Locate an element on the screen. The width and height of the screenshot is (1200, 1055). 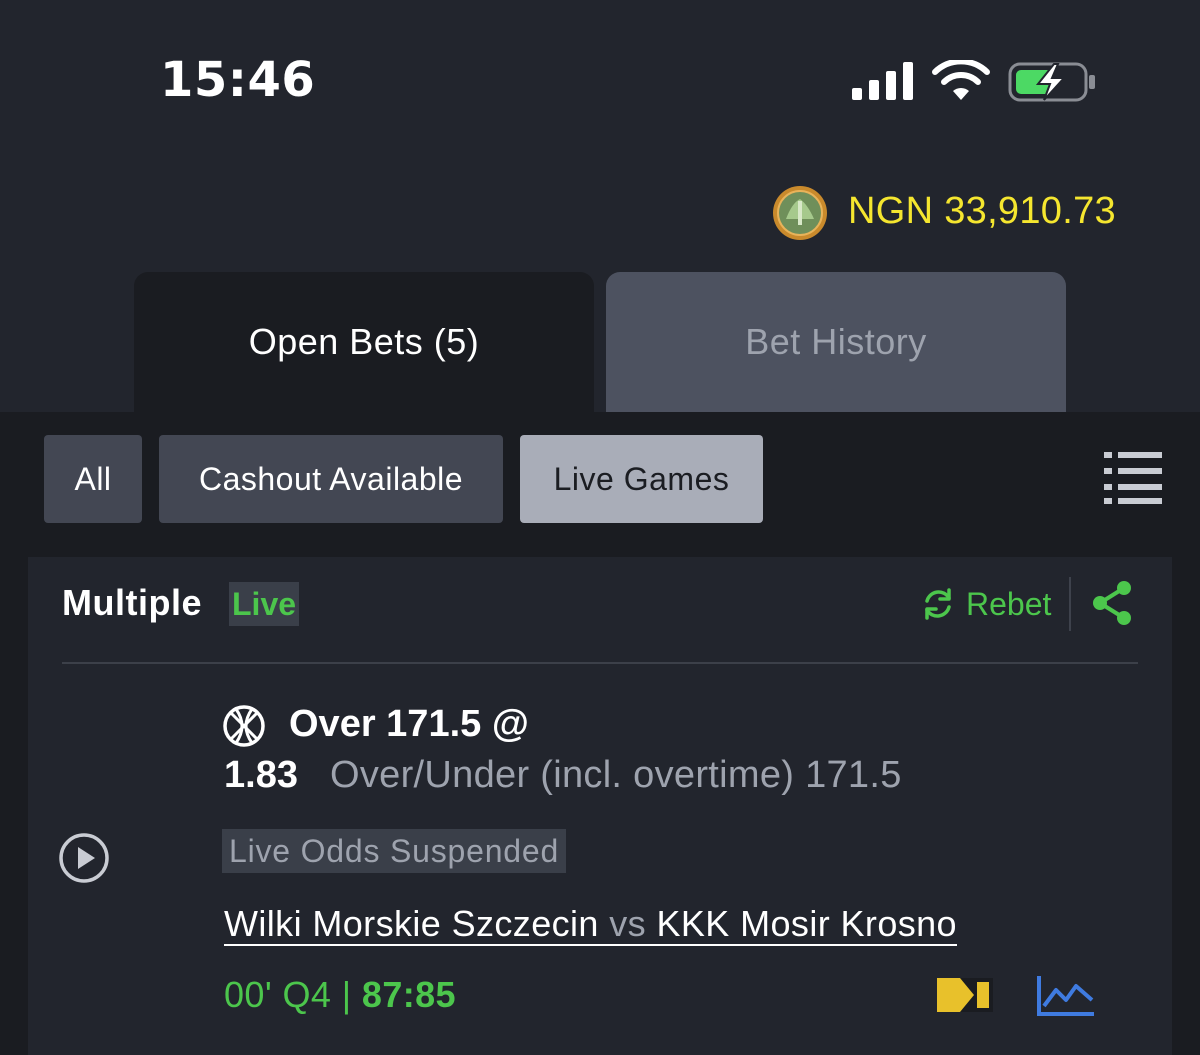
status-time: 15:46 is located at coordinates (238, 80).